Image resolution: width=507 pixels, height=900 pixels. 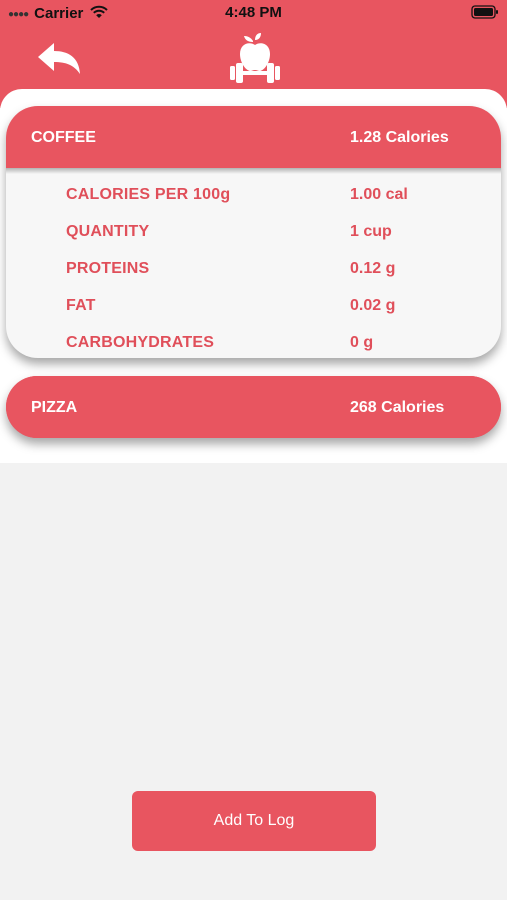 I want to click on food-card-header: PIZZA 268 Calories, so click(x=253, y=407).